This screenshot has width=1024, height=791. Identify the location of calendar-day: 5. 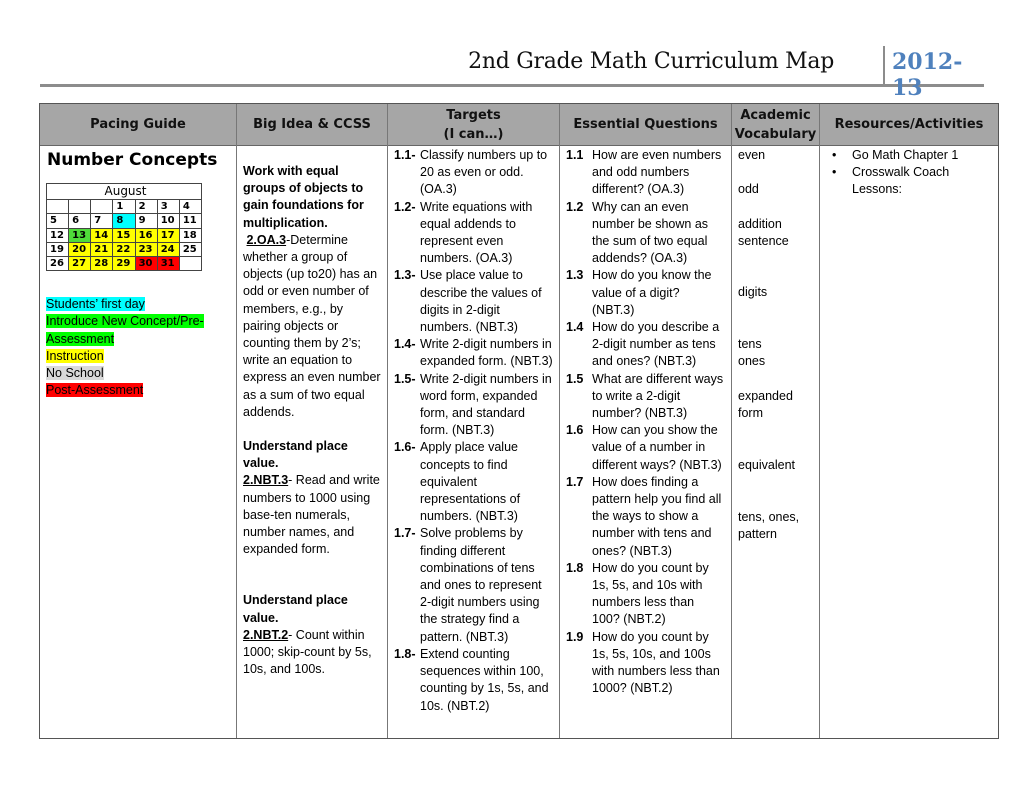
(57, 221).